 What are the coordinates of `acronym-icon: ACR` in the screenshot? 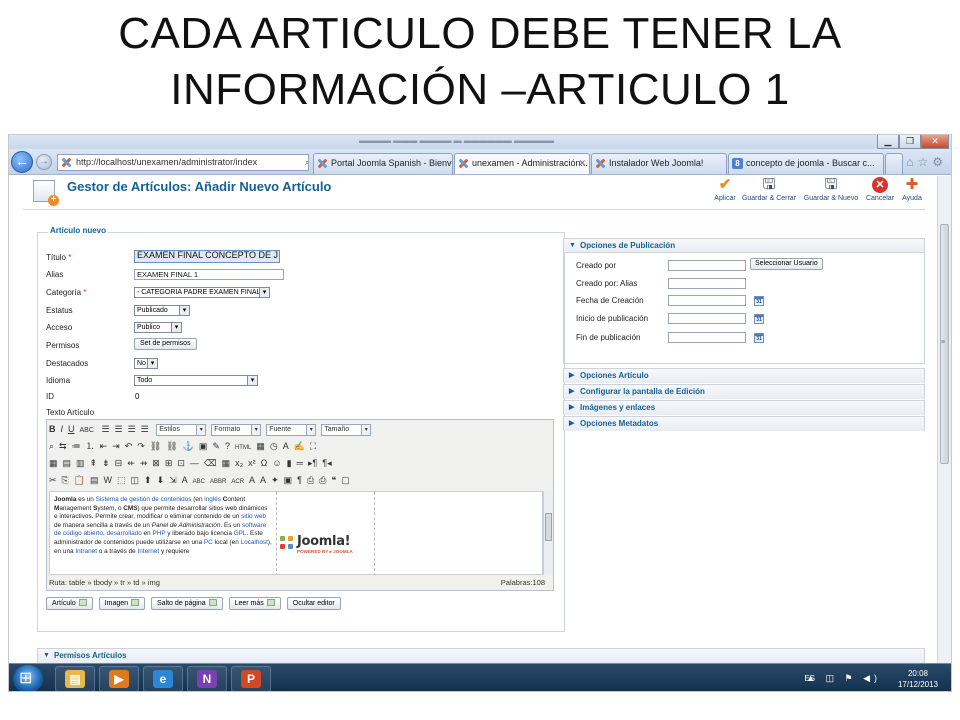 It's located at (237, 481).